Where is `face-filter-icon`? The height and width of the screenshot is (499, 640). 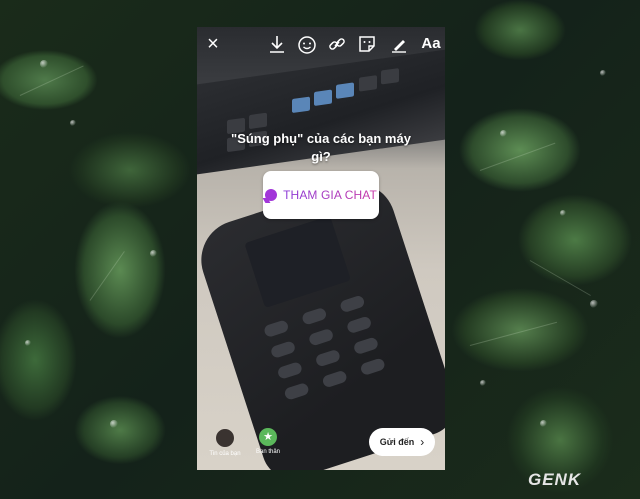
face-filter-icon is located at coordinates (307, 45).